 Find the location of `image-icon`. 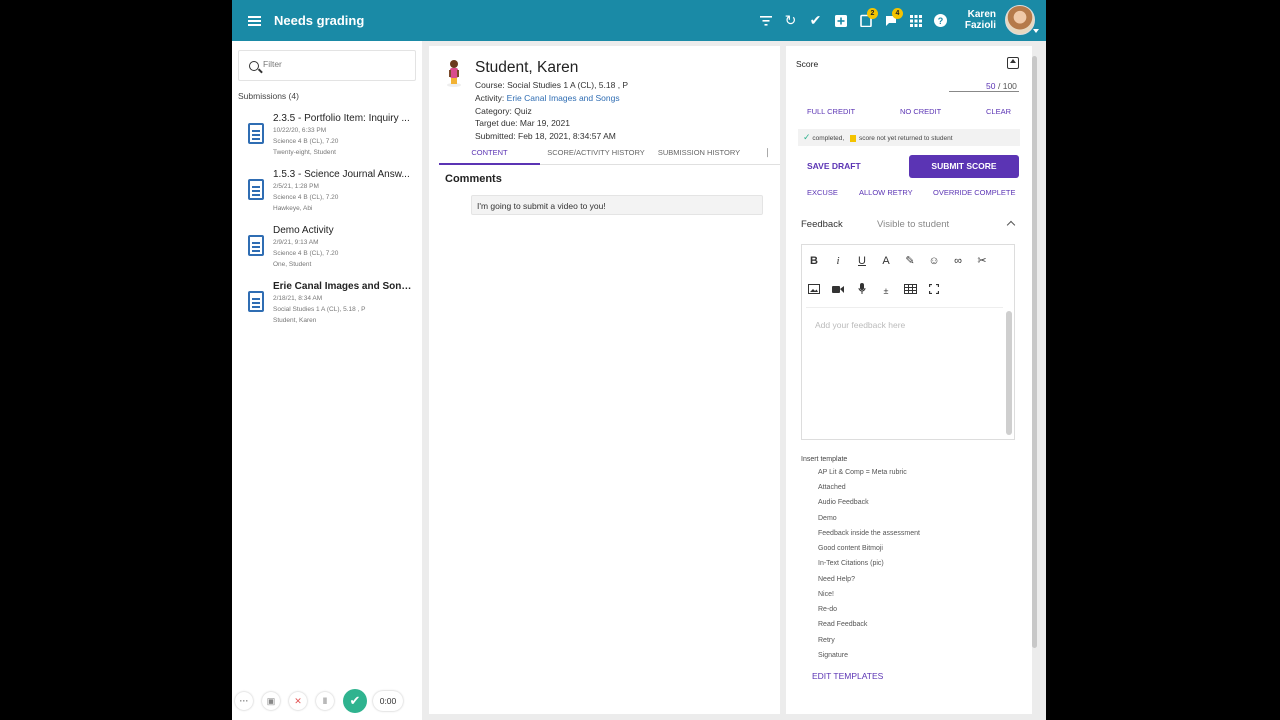

image-icon is located at coordinates (814, 291).